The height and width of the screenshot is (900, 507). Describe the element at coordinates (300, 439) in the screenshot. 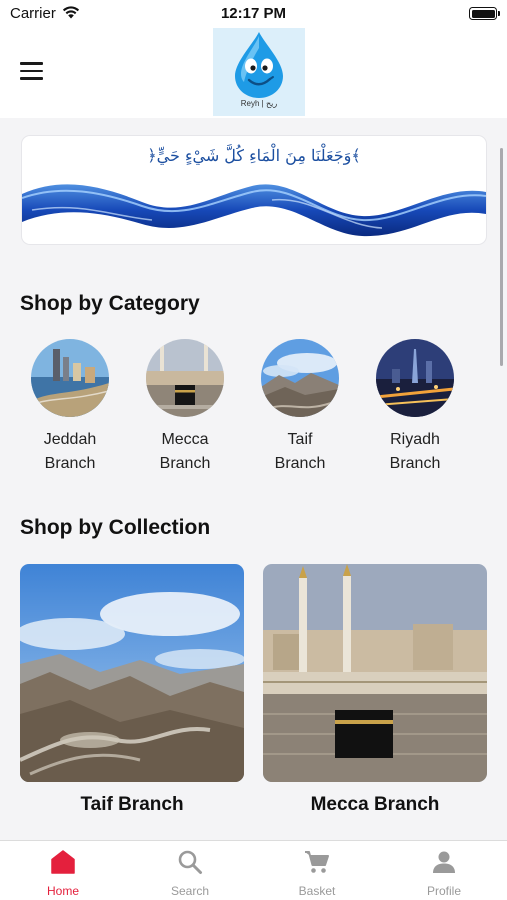

I see `category-name: Taif` at that location.